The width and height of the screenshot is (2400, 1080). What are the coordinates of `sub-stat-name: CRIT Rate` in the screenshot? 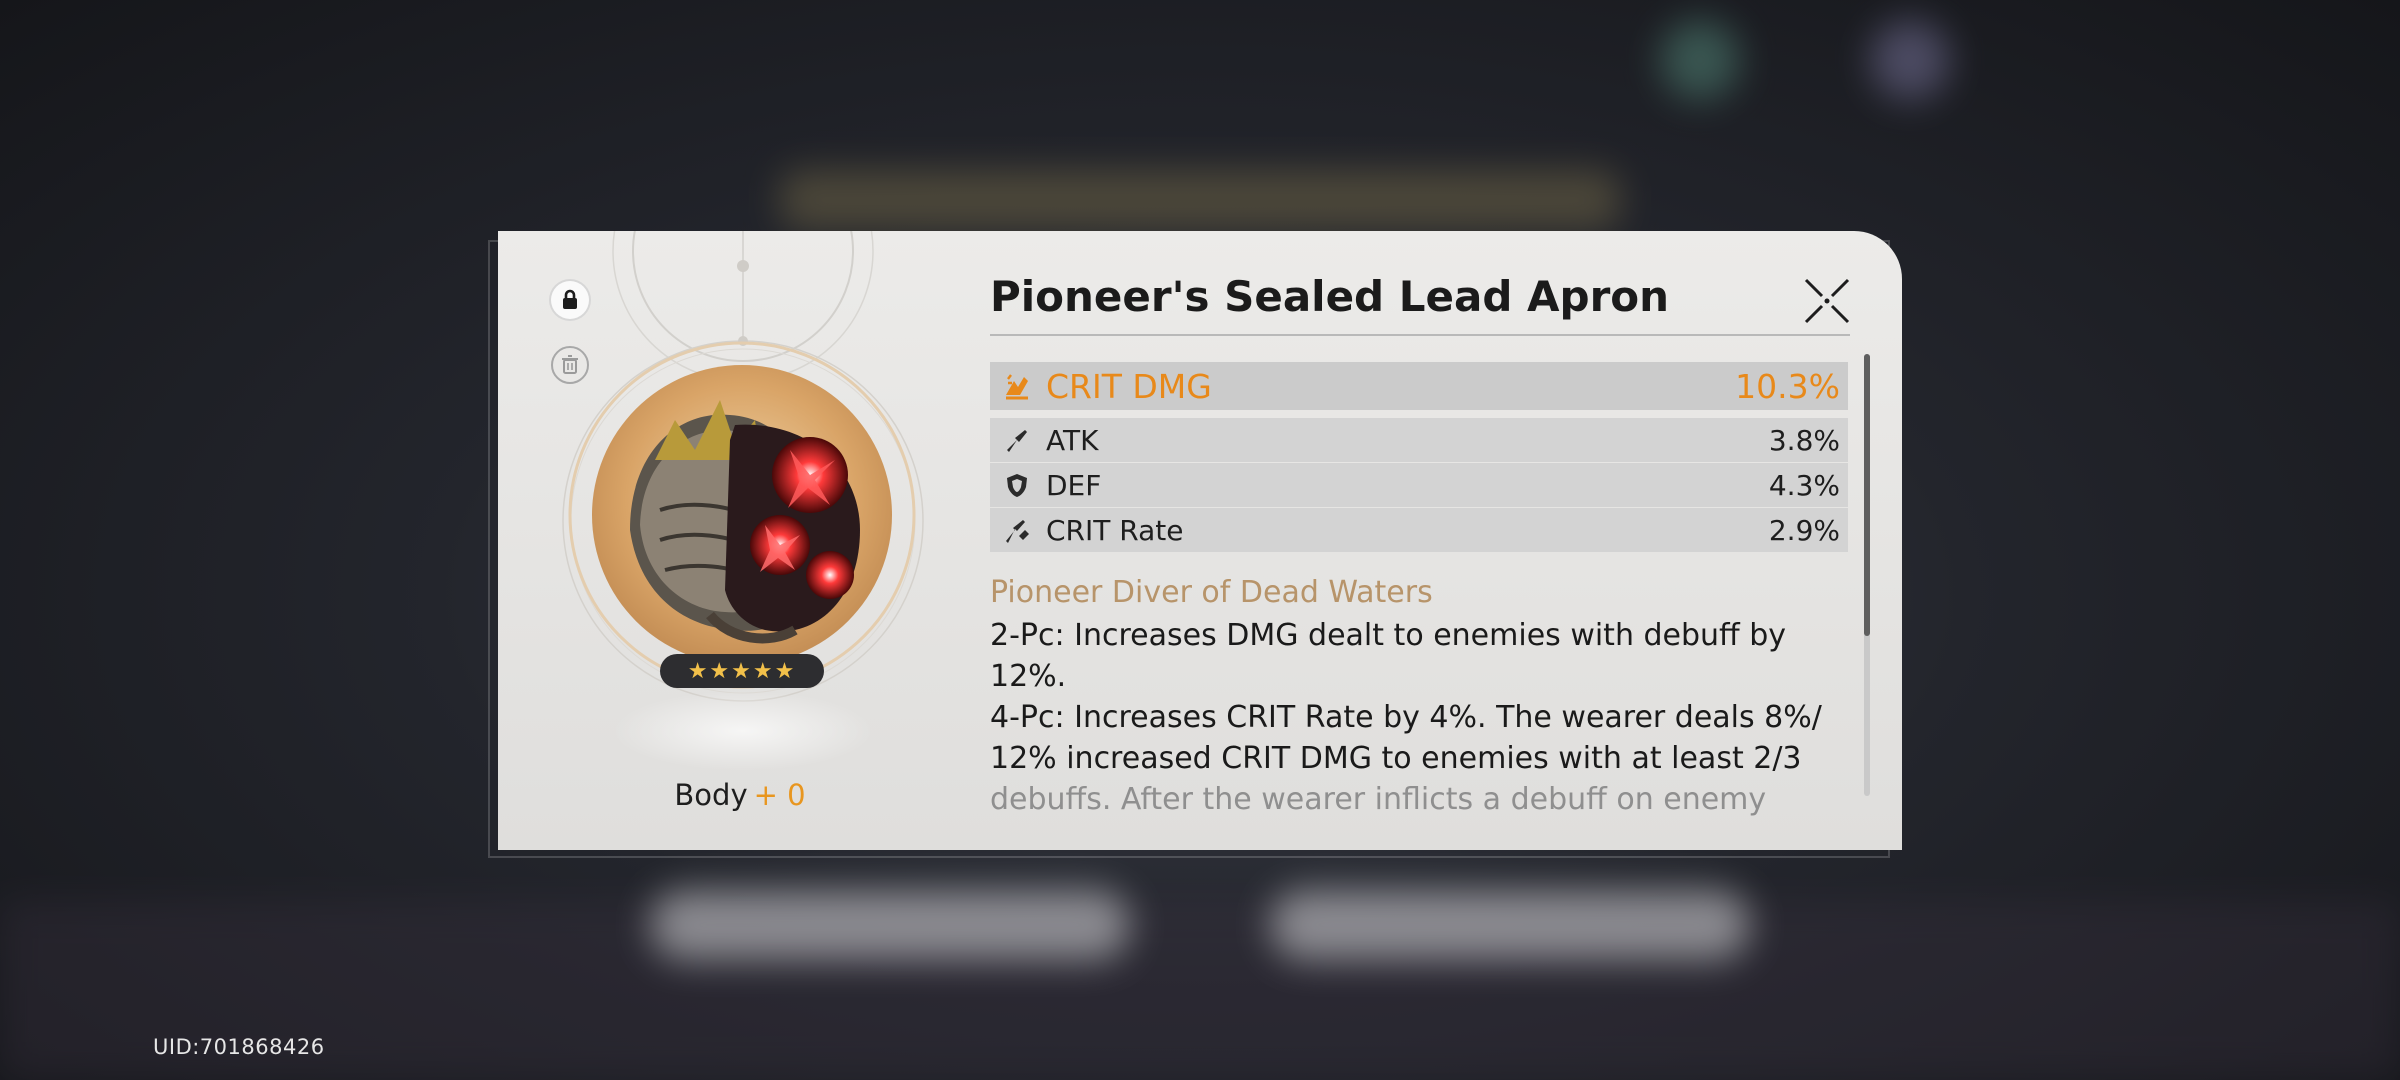 It's located at (1115, 530).